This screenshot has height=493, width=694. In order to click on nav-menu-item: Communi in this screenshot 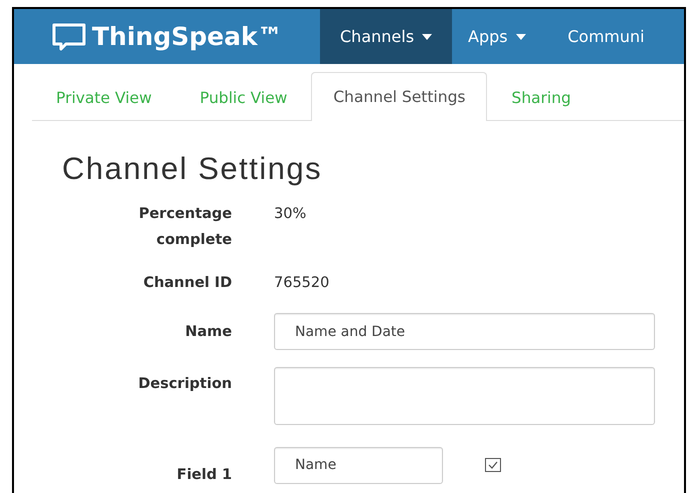, I will do `click(606, 36)`.